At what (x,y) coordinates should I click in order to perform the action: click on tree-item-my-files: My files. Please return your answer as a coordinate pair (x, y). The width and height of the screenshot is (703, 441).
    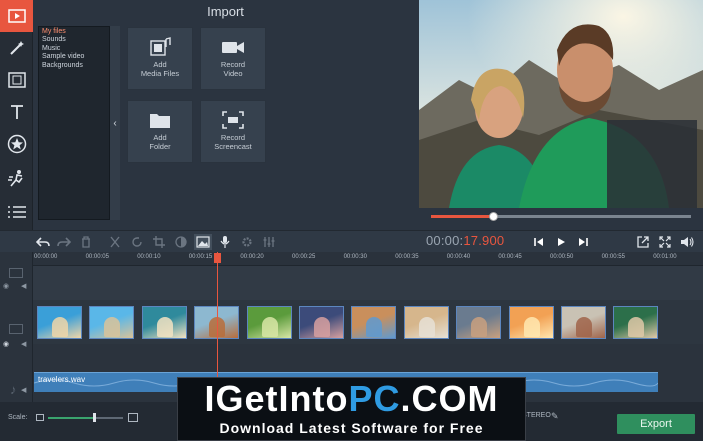
    Looking at the image, I should click on (74, 32).